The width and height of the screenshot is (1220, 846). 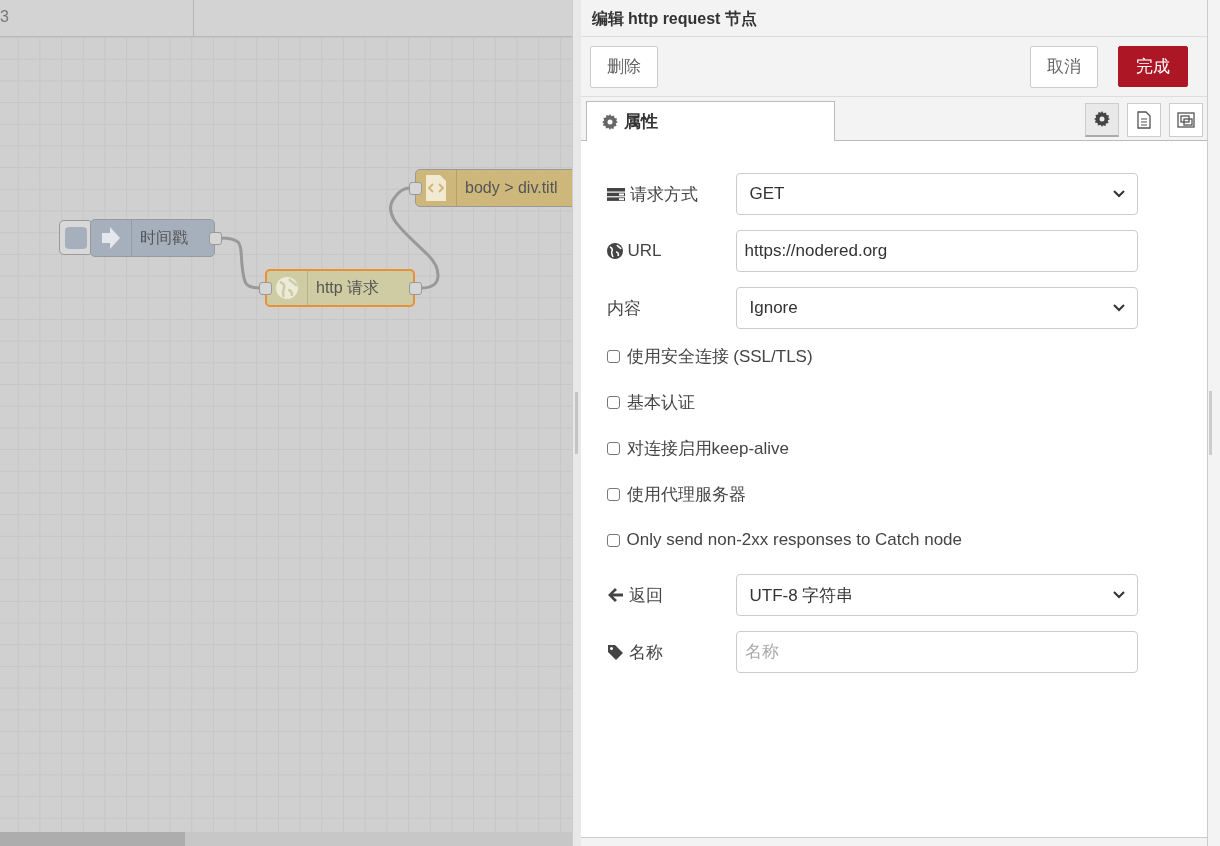 I want to click on file-code-icon, so click(x=436, y=188).